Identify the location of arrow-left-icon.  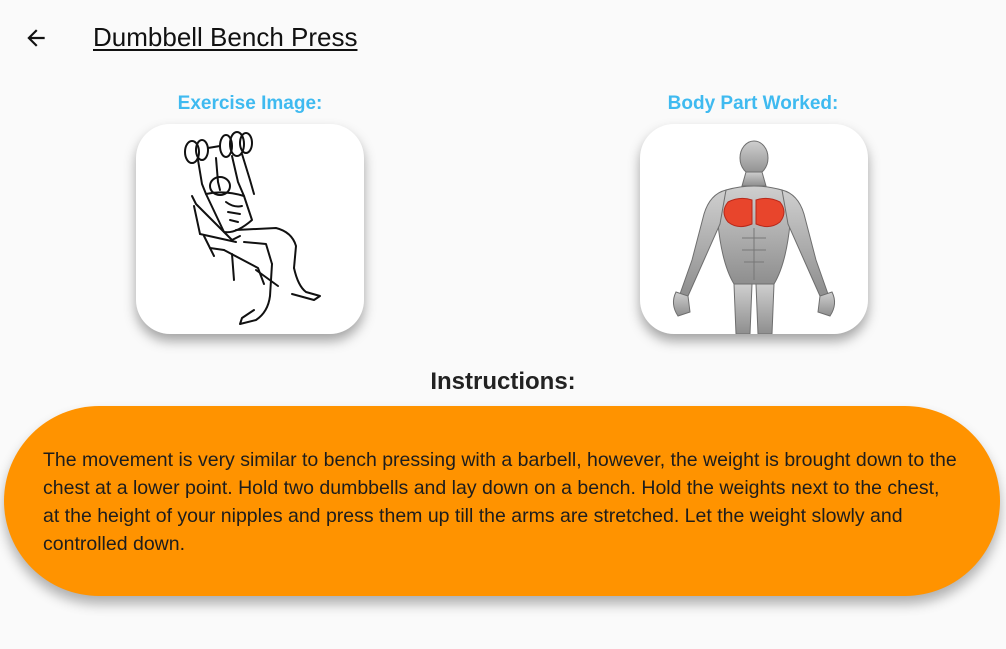
(36, 38).